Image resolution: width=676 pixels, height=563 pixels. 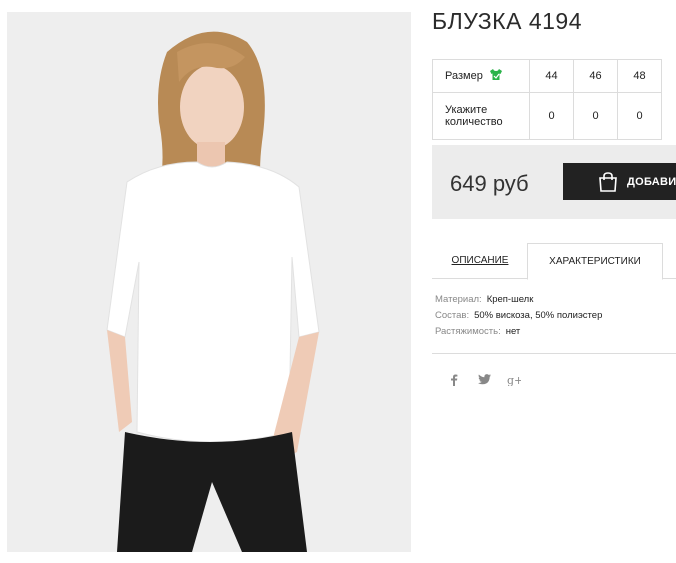 I want to click on characteristic-value: 50% вискоза, 50% полиэстер, so click(x=538, y=315).